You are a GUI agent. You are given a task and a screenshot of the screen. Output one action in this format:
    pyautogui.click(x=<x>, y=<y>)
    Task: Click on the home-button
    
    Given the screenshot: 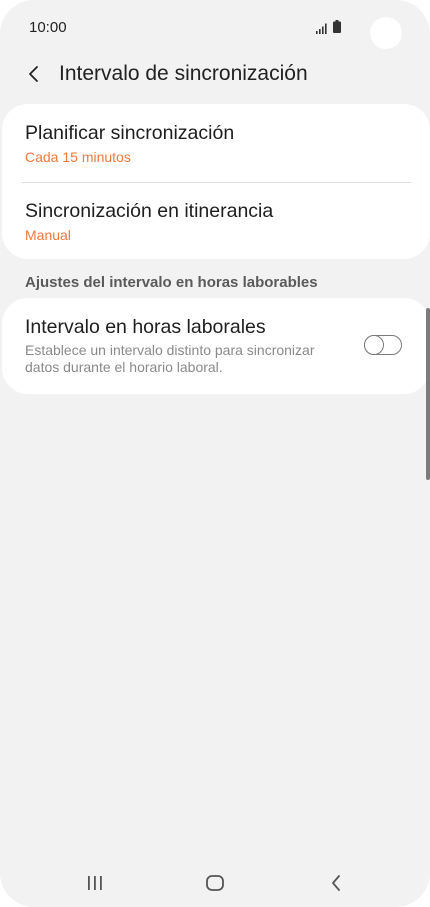 What is the action you would take?
    pyautogui.click(x=215, y=883)
    